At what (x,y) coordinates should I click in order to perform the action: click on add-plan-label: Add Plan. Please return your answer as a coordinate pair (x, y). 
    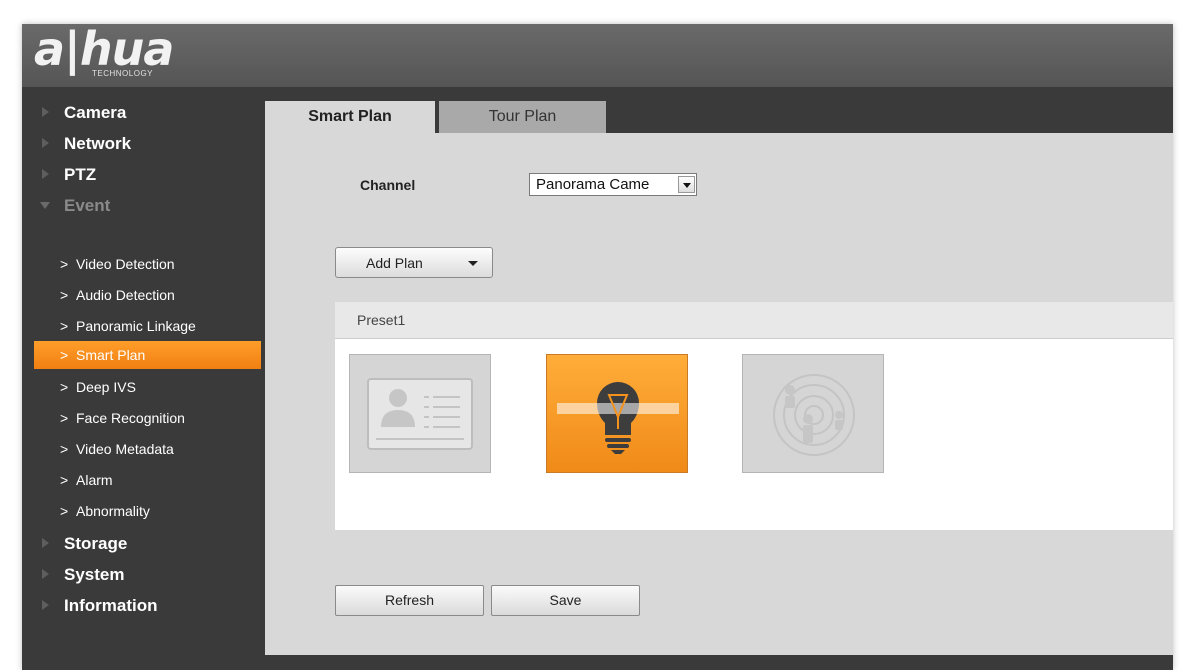
    Looking at the image, I should click on (394, 263).